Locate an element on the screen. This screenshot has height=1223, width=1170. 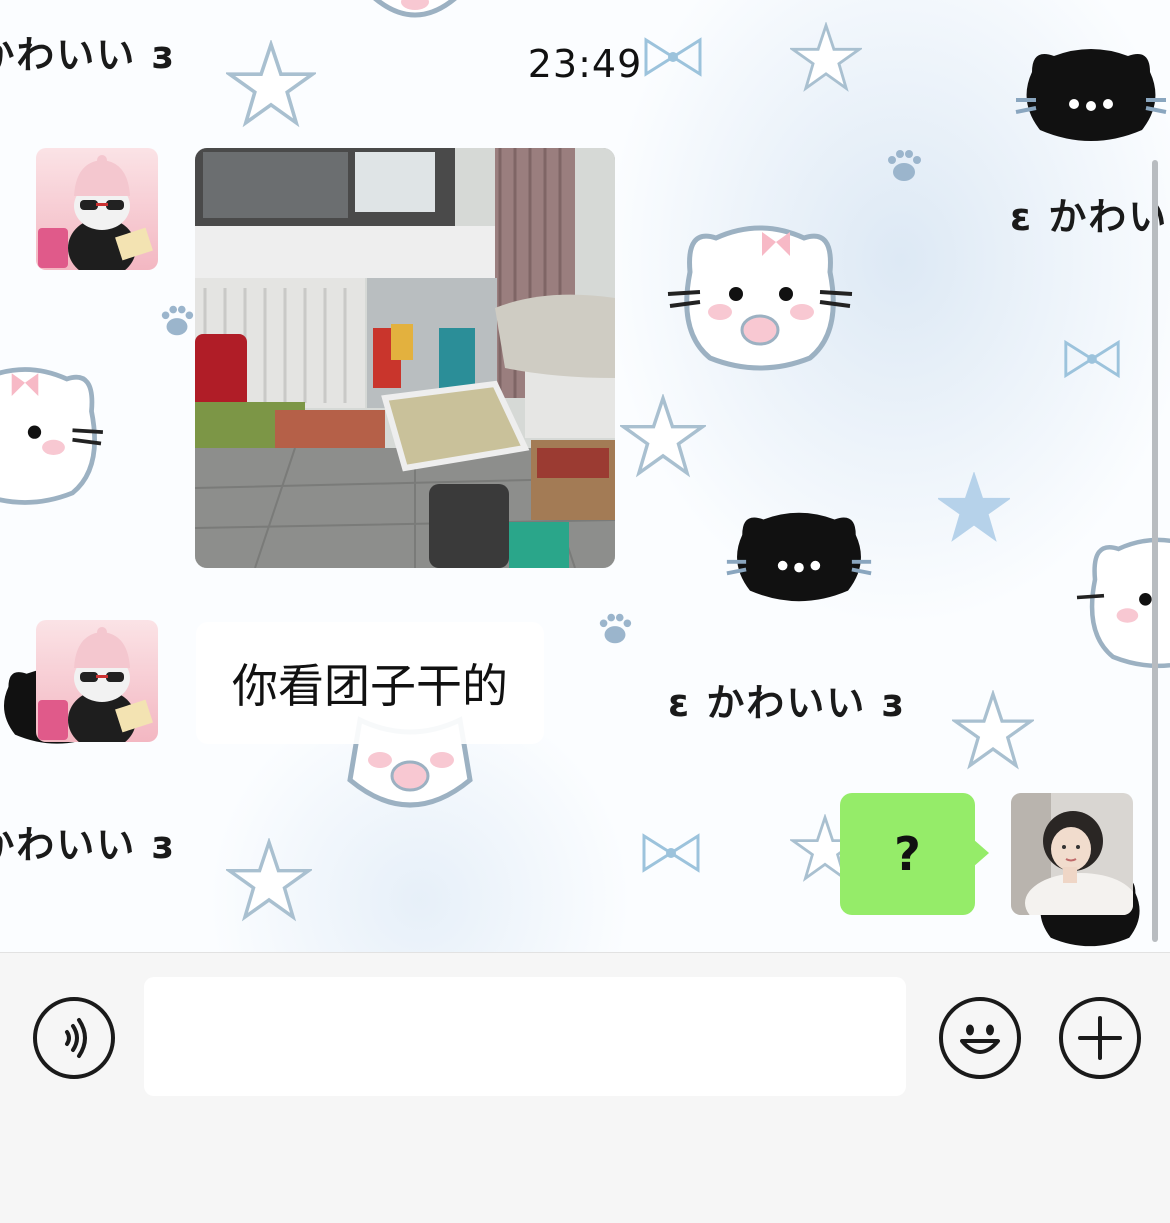
portrait-avatar-image is located at coordinates (1072, 854).